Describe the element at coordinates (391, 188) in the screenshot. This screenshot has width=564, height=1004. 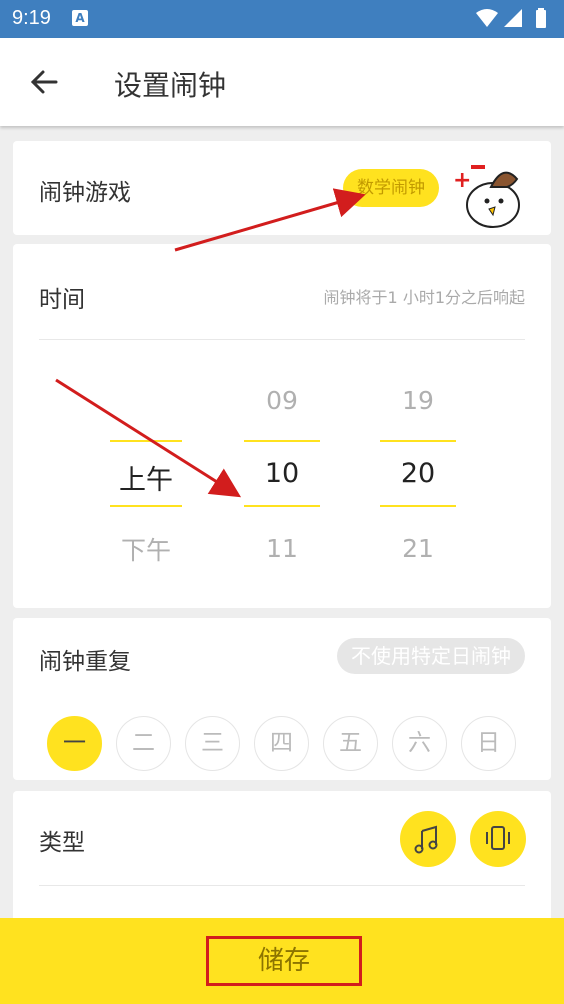
I see `math-alarm-badge: 数学闹钟` at that location.